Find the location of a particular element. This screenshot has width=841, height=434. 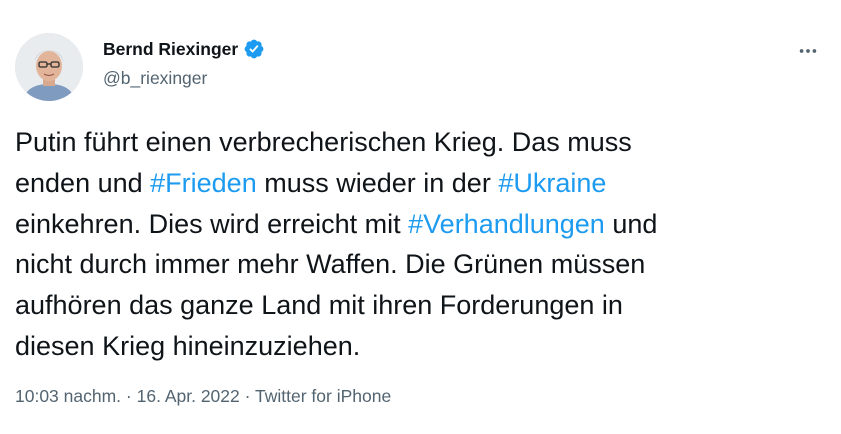

author-avatar is located at coordinates (49, 67).